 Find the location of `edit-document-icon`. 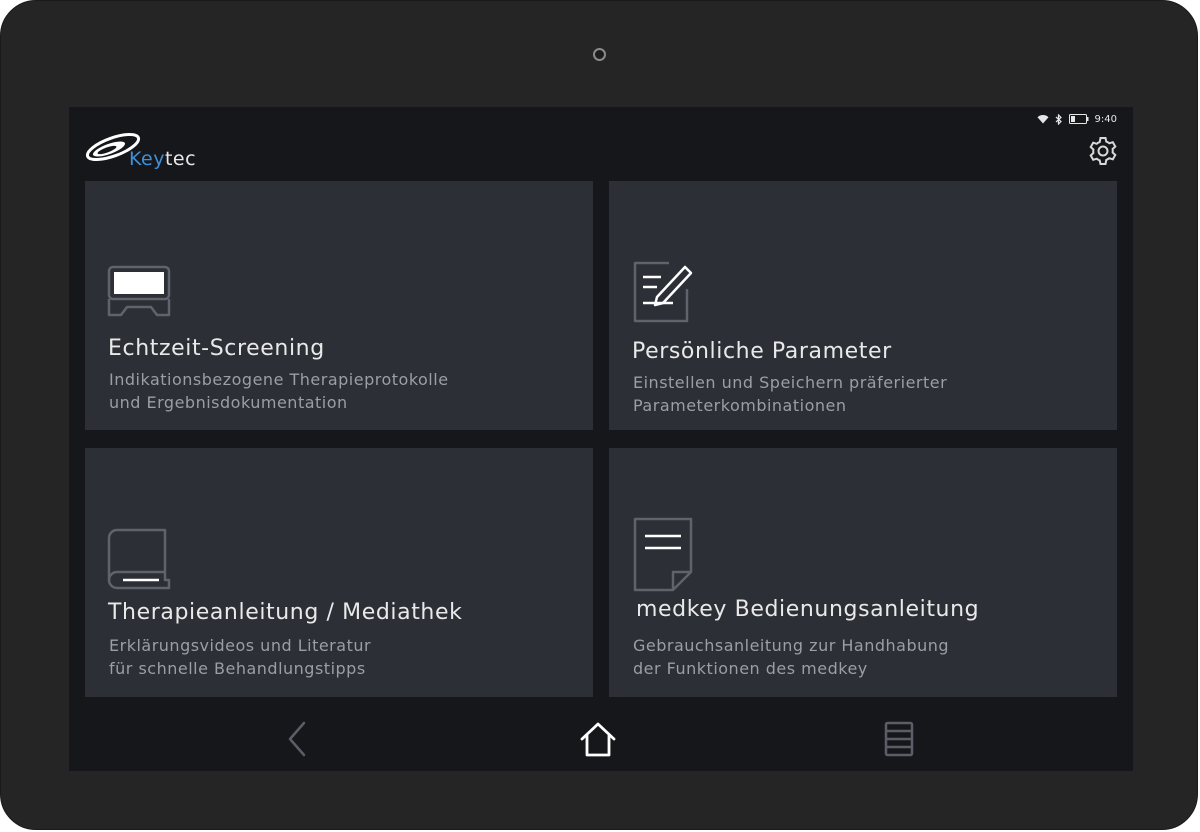

edit-document-icon is located at coordinates (664, 292).